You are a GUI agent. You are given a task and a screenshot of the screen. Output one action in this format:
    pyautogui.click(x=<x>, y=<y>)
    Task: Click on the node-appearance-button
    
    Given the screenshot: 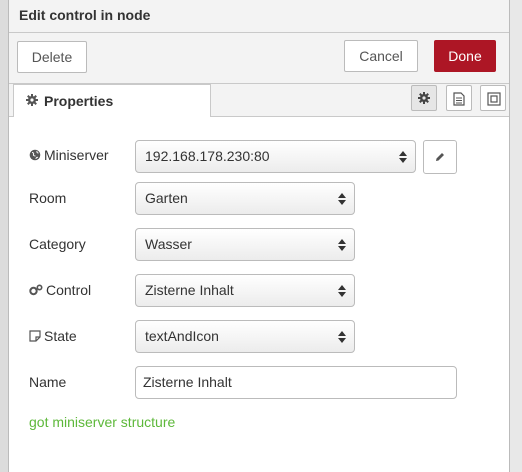 What is the action you would take?
    pyautogui.click(x=493, y=98)
    